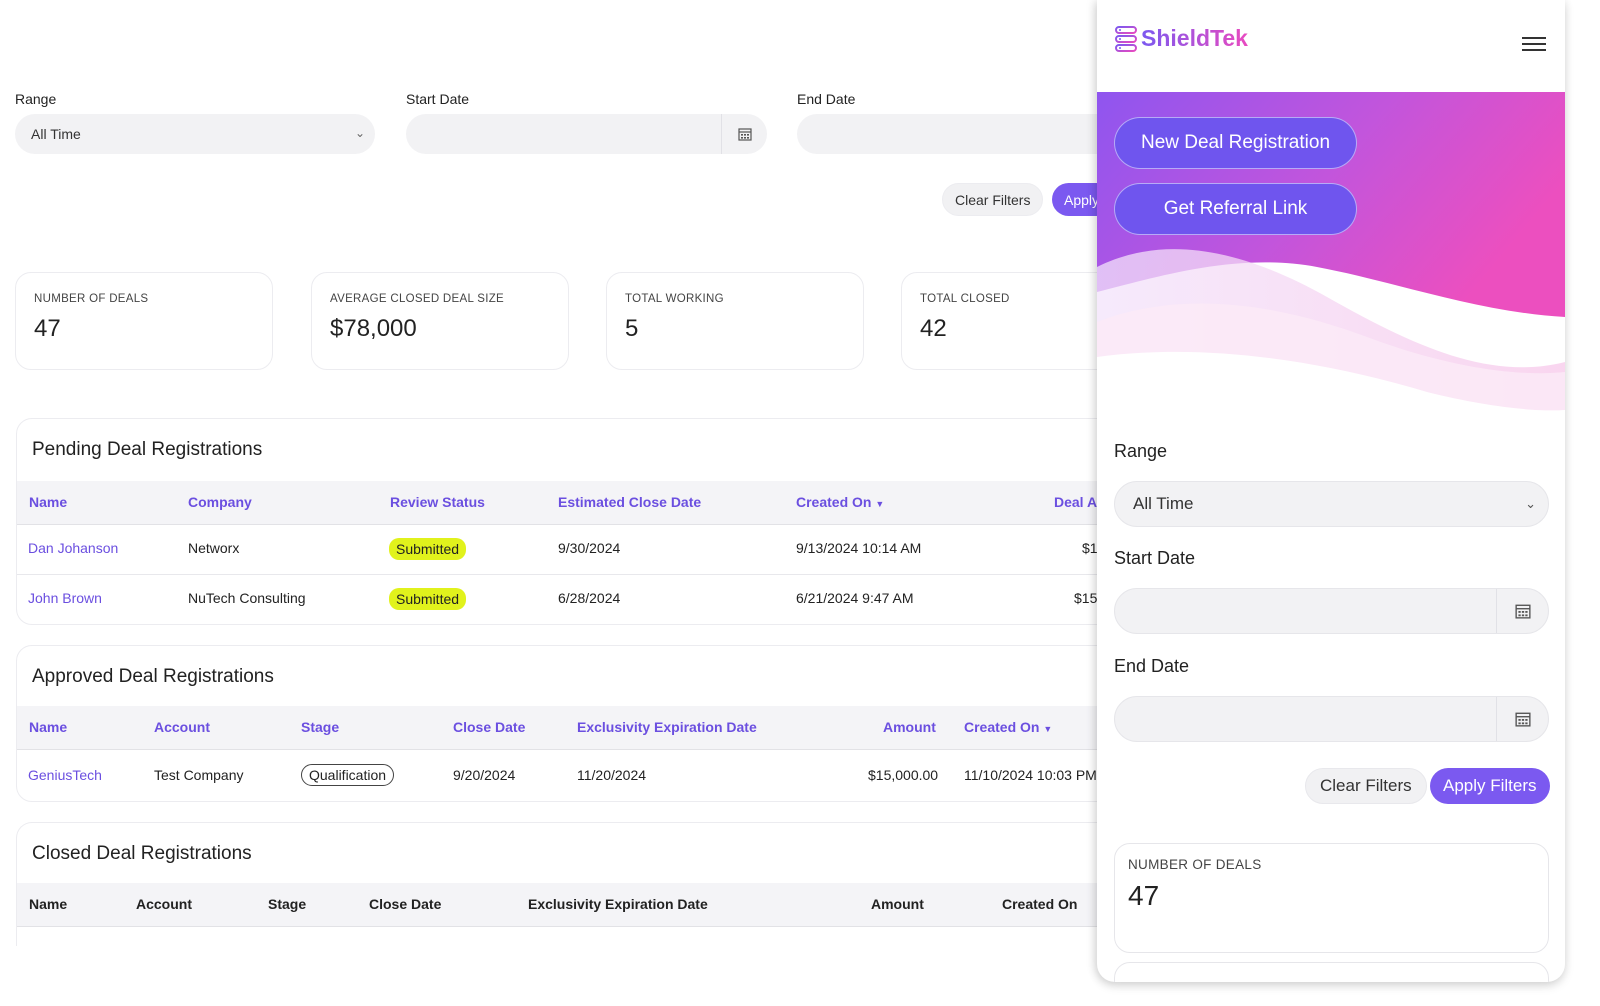 The height and width of the screenshot is (1006, 1600). What do you see at coordinates (612, 775) in the screenshot?
I see `expiration-date-cell: 11/20/2024` at bounding box center [612, 775].